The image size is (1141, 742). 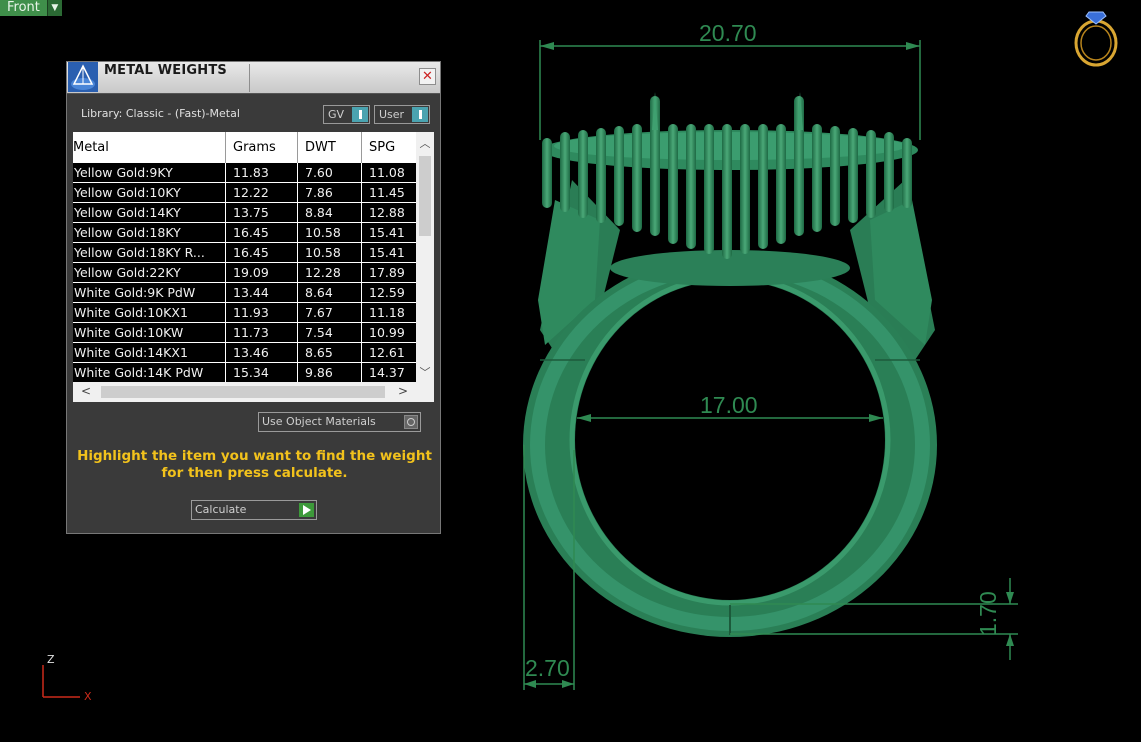 What do you see at coordinates (330, 292) in the screenshot?
I see `dwt-cell: 8.64` at bounding box center [330, 292].